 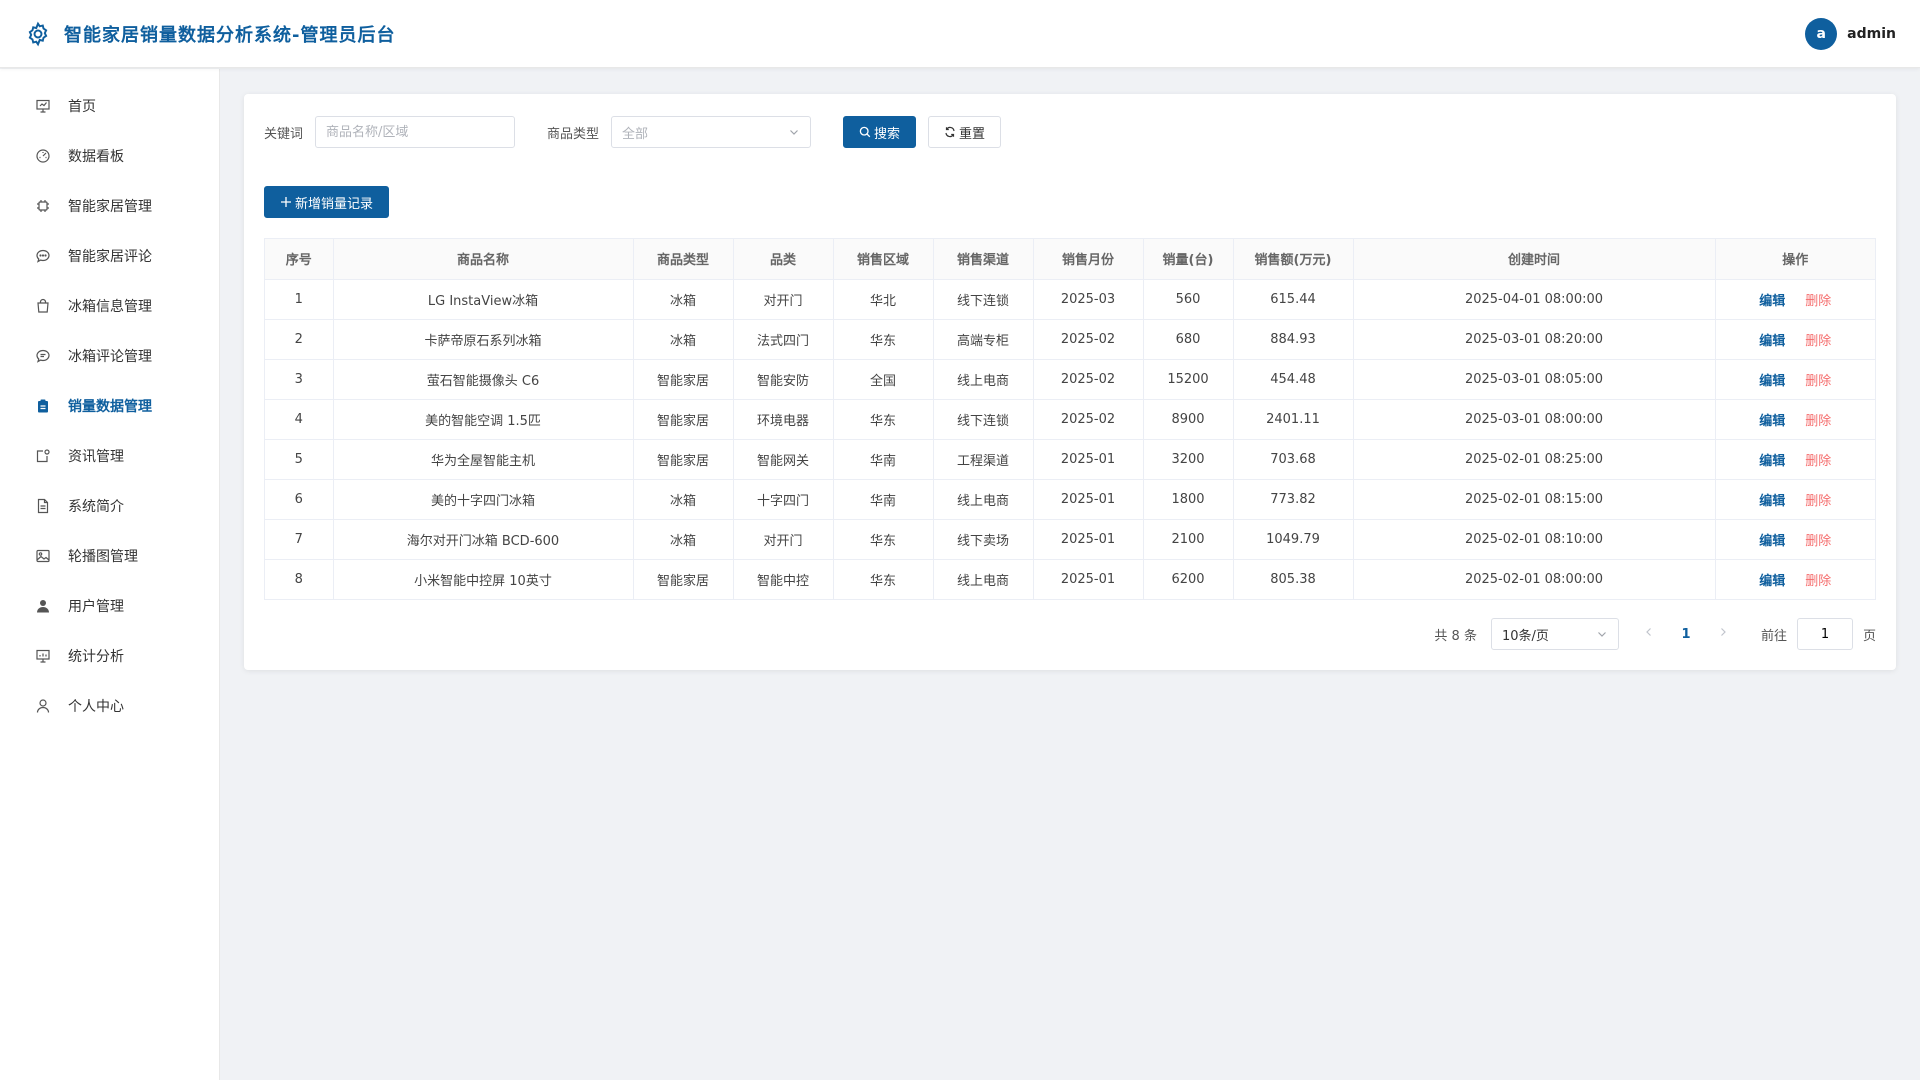 What do you see at coordinates (299, 459) in the screenshot?
I see `cell-index: 5` at bounding box center [299, 459].